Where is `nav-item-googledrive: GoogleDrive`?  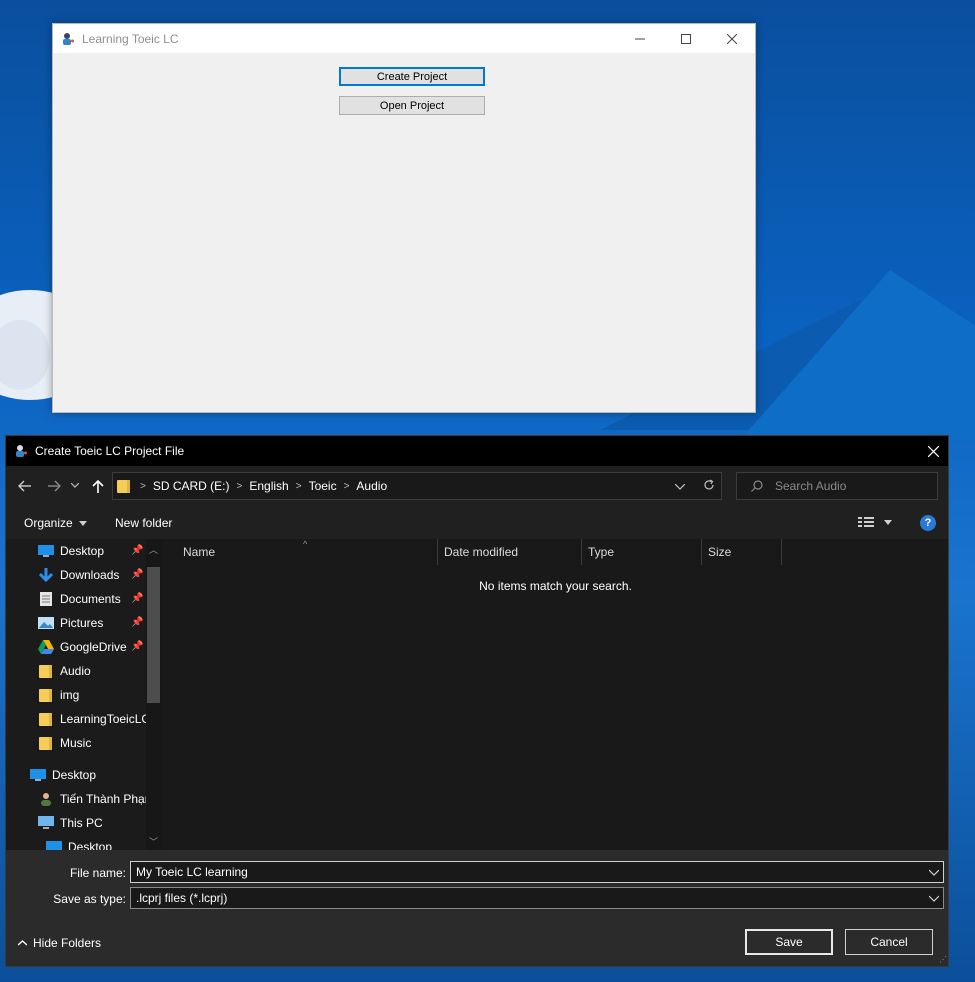 nav-item-googledrive: GoogleDrive is located at coordinates (82, 647).